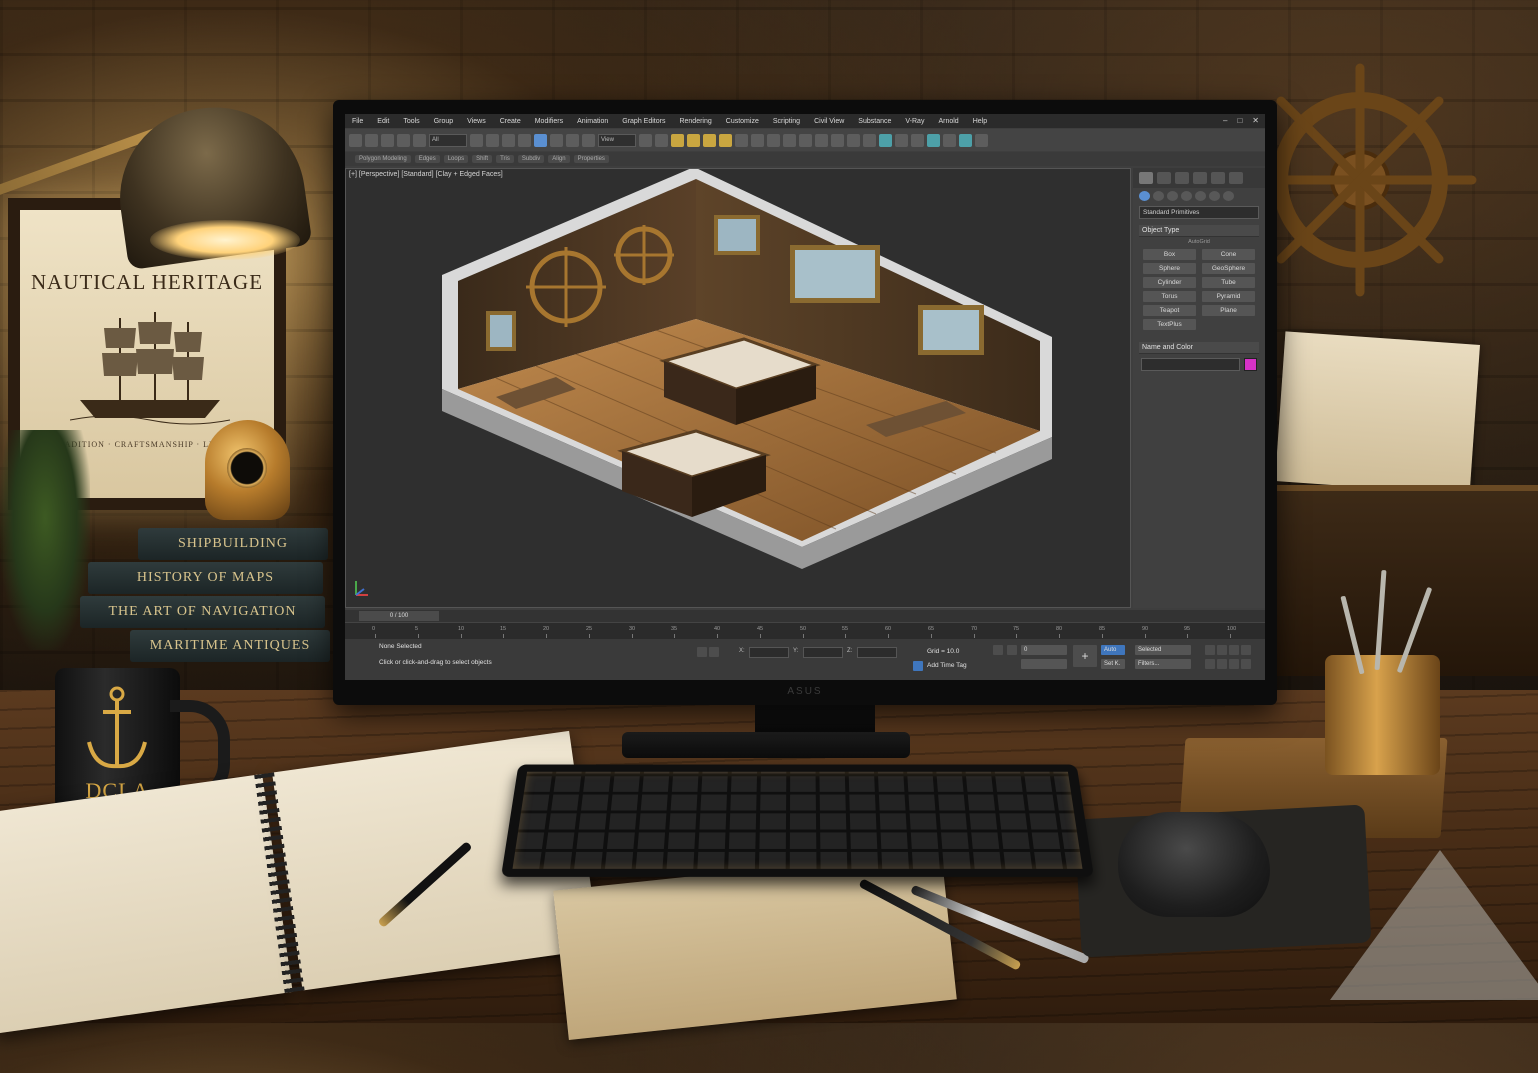 The image size is (1538, 1073). Describe the element at coordinates (829, 121) in the screenshot. I see `menu-civil-view: Civil View` at that location.